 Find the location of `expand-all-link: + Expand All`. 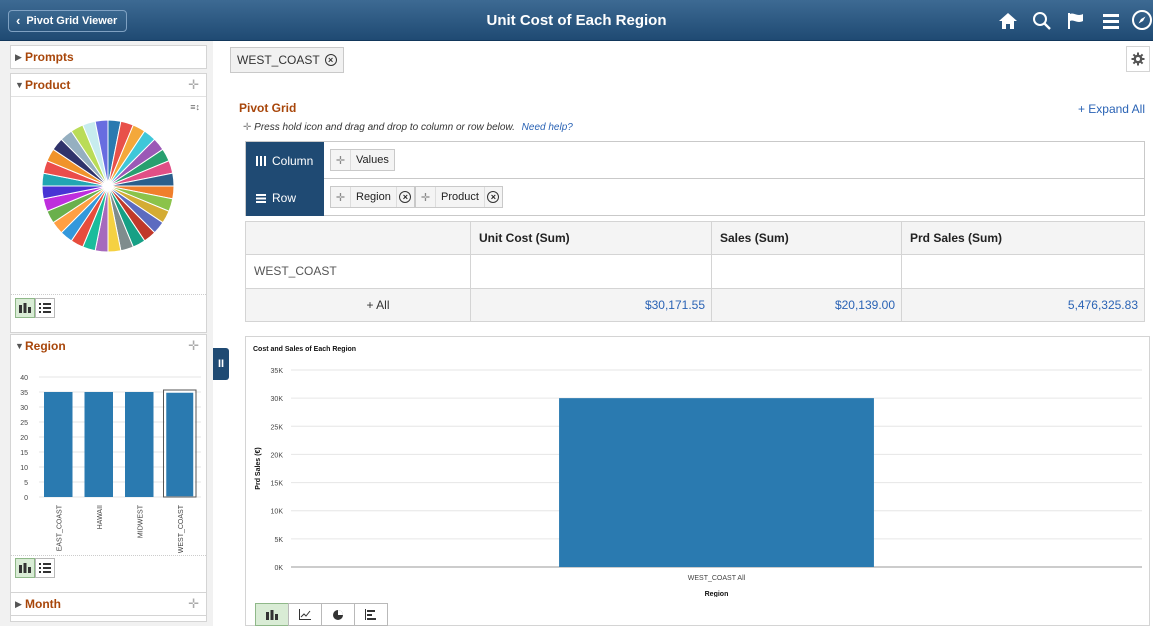

expand-all-link: + Expand All is located at coordinates (1111, 109).